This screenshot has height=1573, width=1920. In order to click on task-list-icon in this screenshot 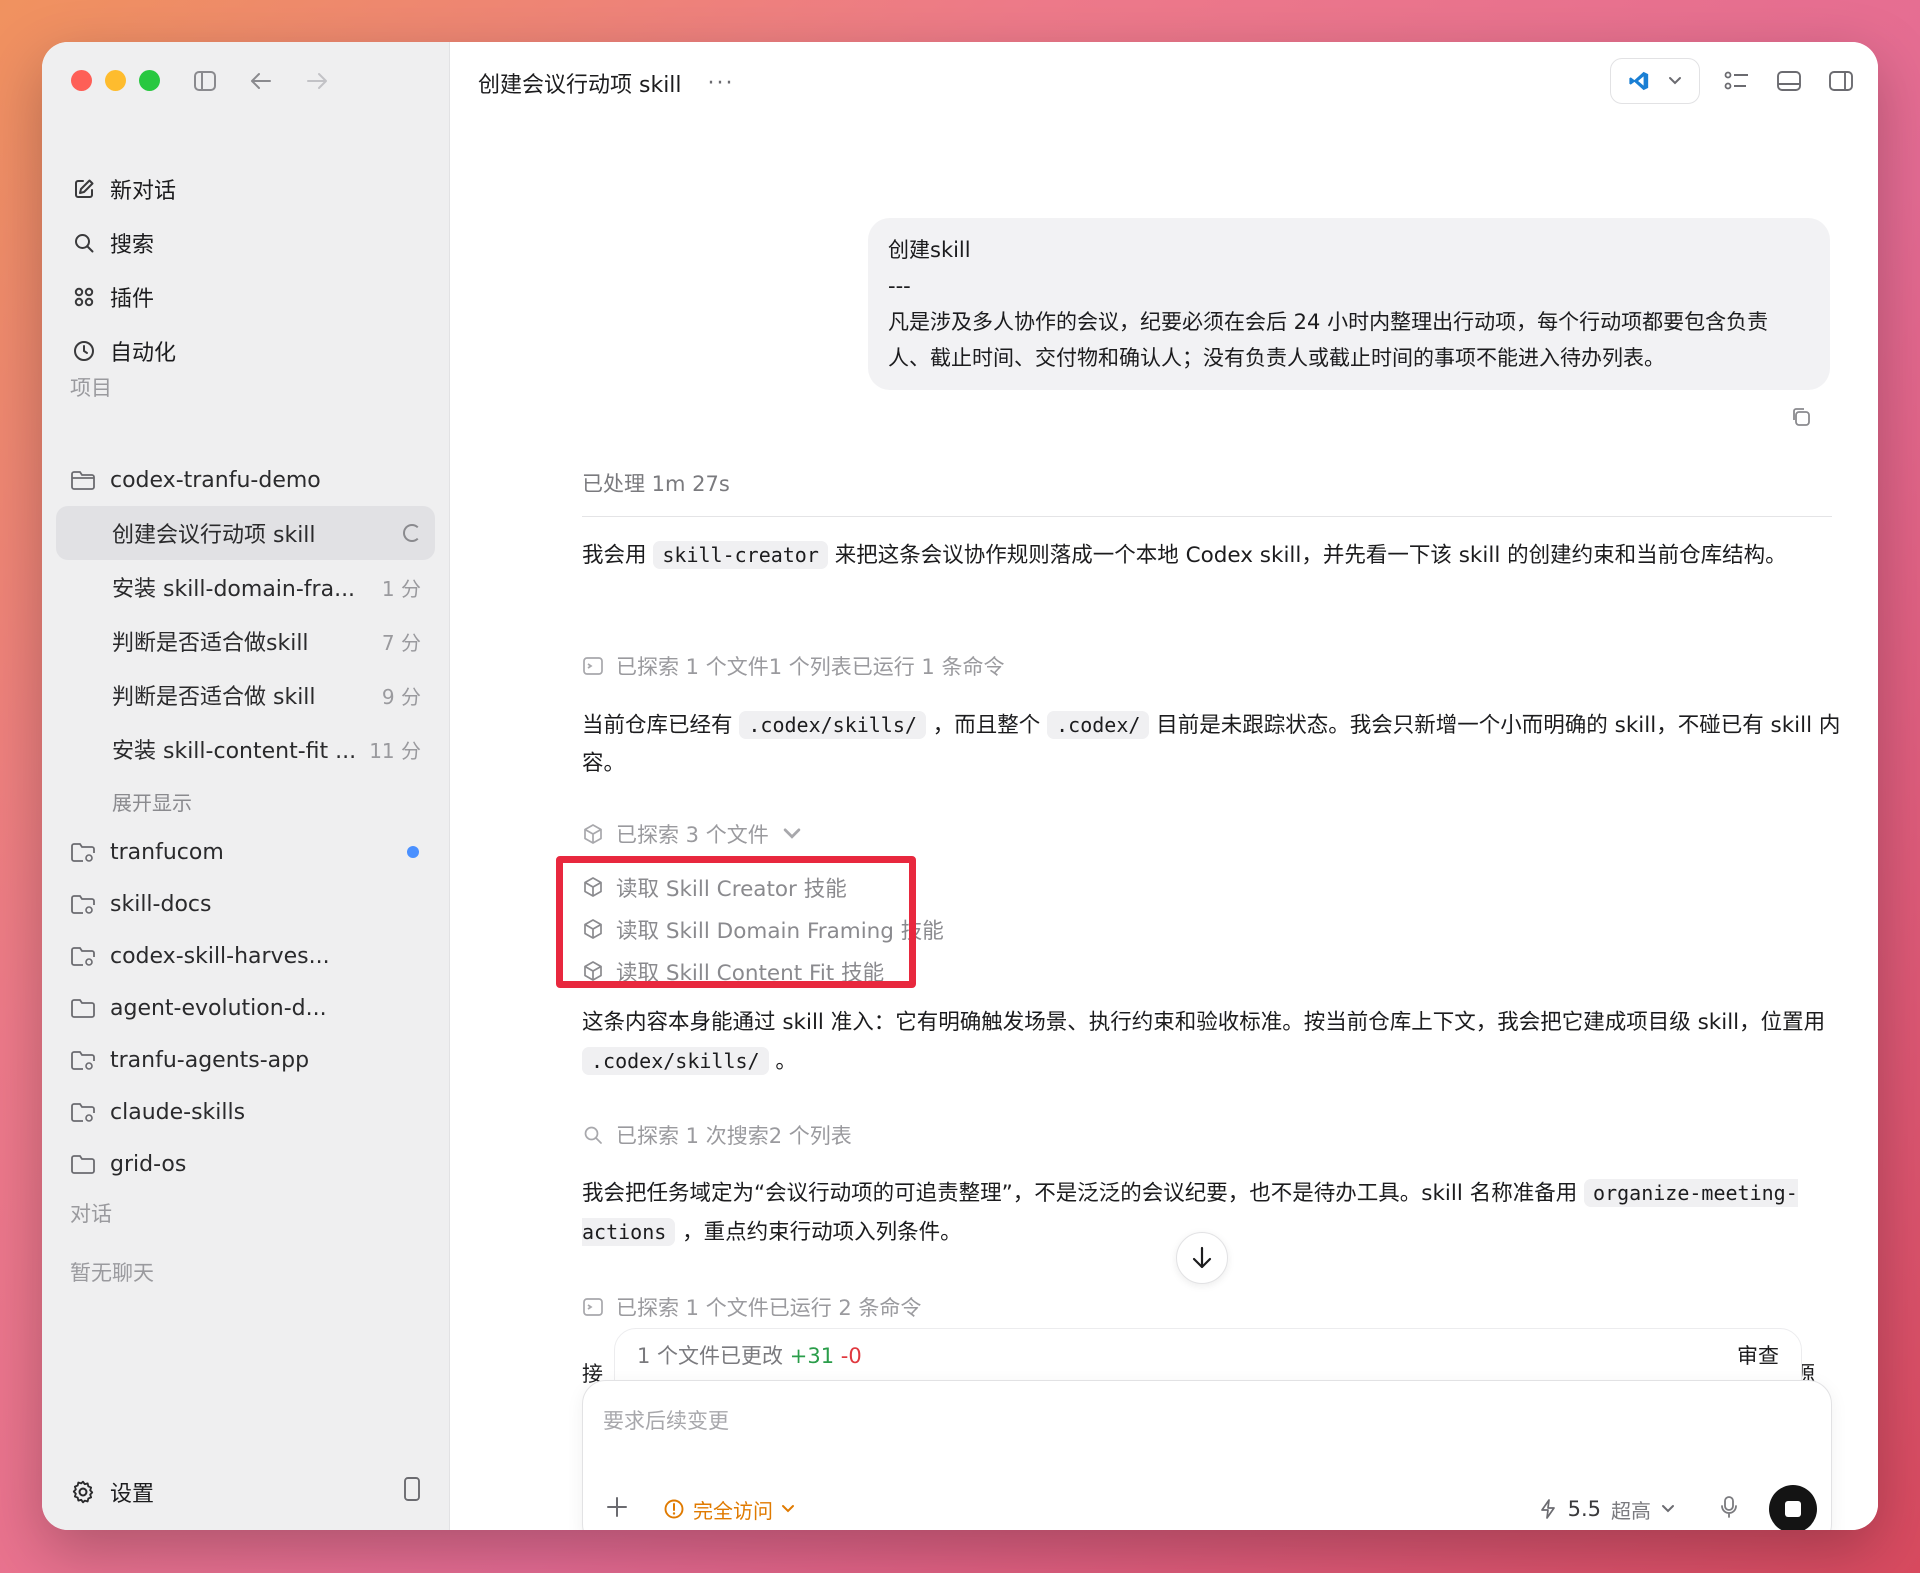, I will do `click(1737, 81)`.